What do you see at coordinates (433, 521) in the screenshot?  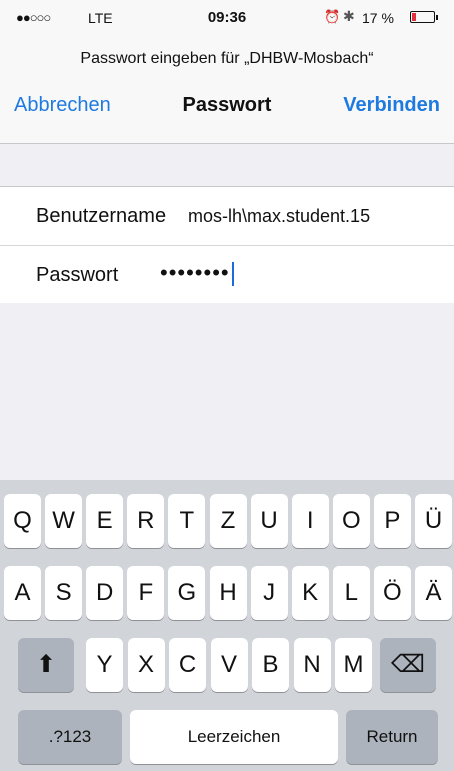 I see `key-ü: Ü` at bounding box center [433, 521].